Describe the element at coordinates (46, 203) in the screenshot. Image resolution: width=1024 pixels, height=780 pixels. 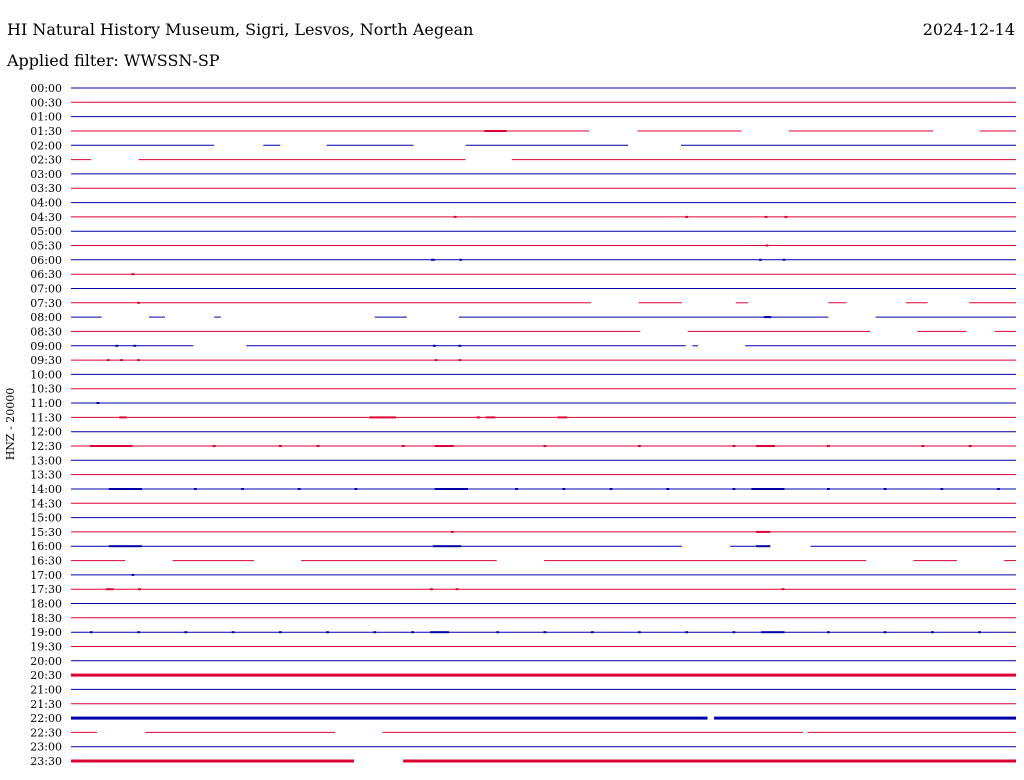
I see `row-time-label: 04:00` at that location.